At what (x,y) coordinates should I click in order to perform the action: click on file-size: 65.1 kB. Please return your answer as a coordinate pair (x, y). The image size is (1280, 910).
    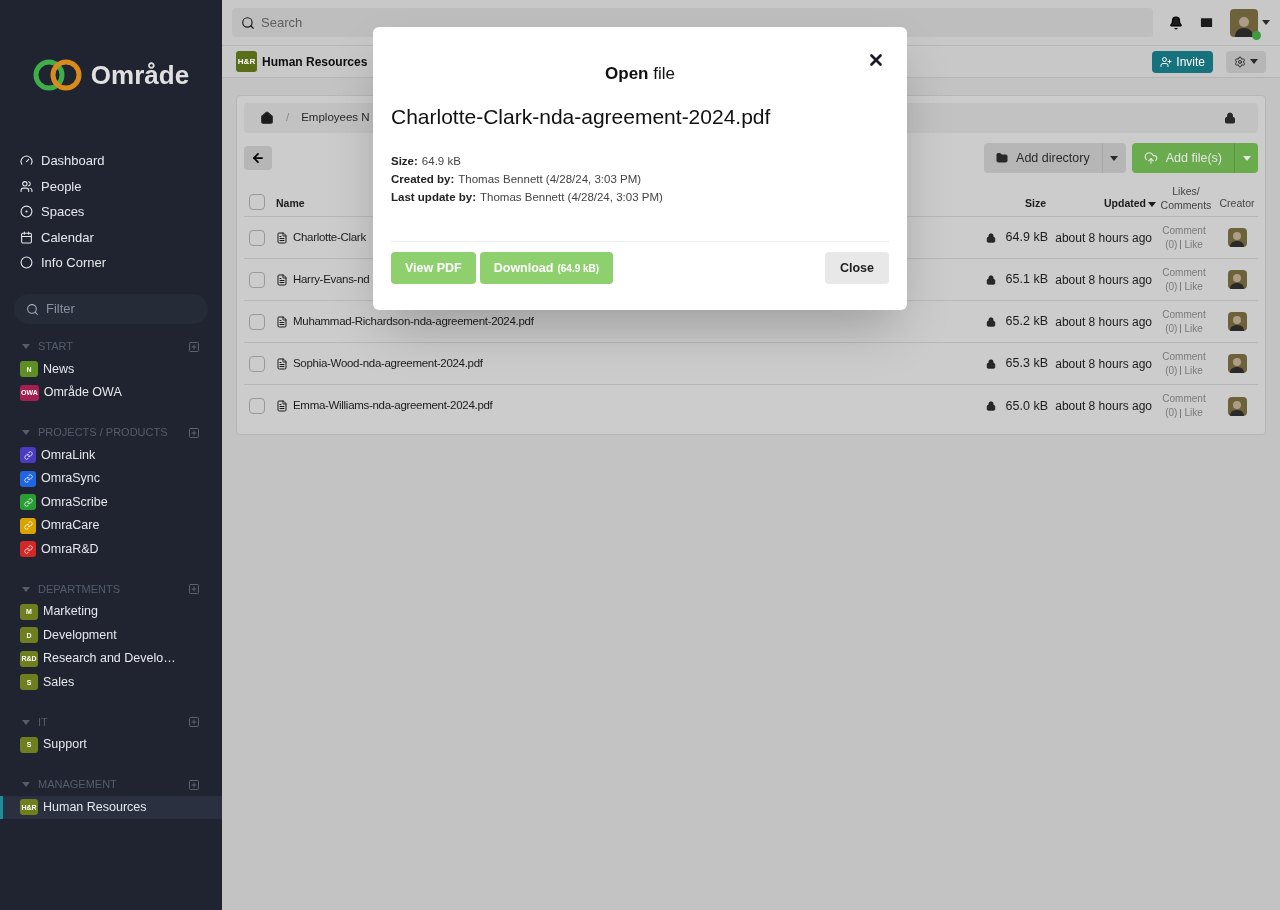
    Looking at the image, I should click on (1026, 280).